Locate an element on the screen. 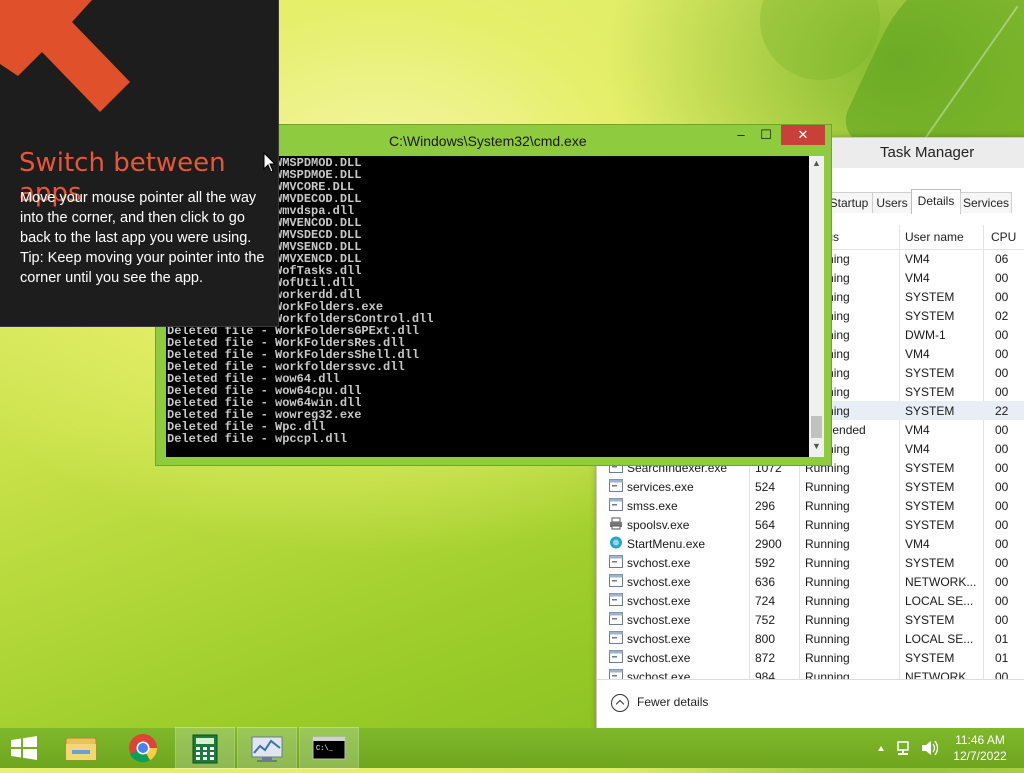 Image resolution: width=1024 pixels, height=773 pixels. resource-monitor-icon is located at coordinates (267, 749).